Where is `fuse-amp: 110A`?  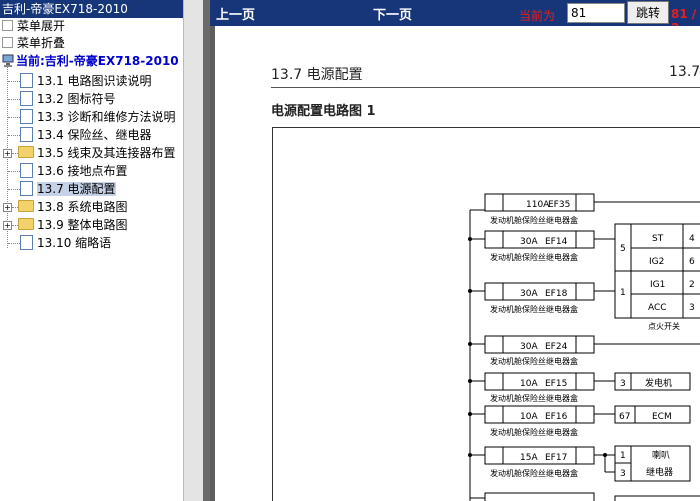 fuse-amp: 110A is located at coordinates (538, 205).